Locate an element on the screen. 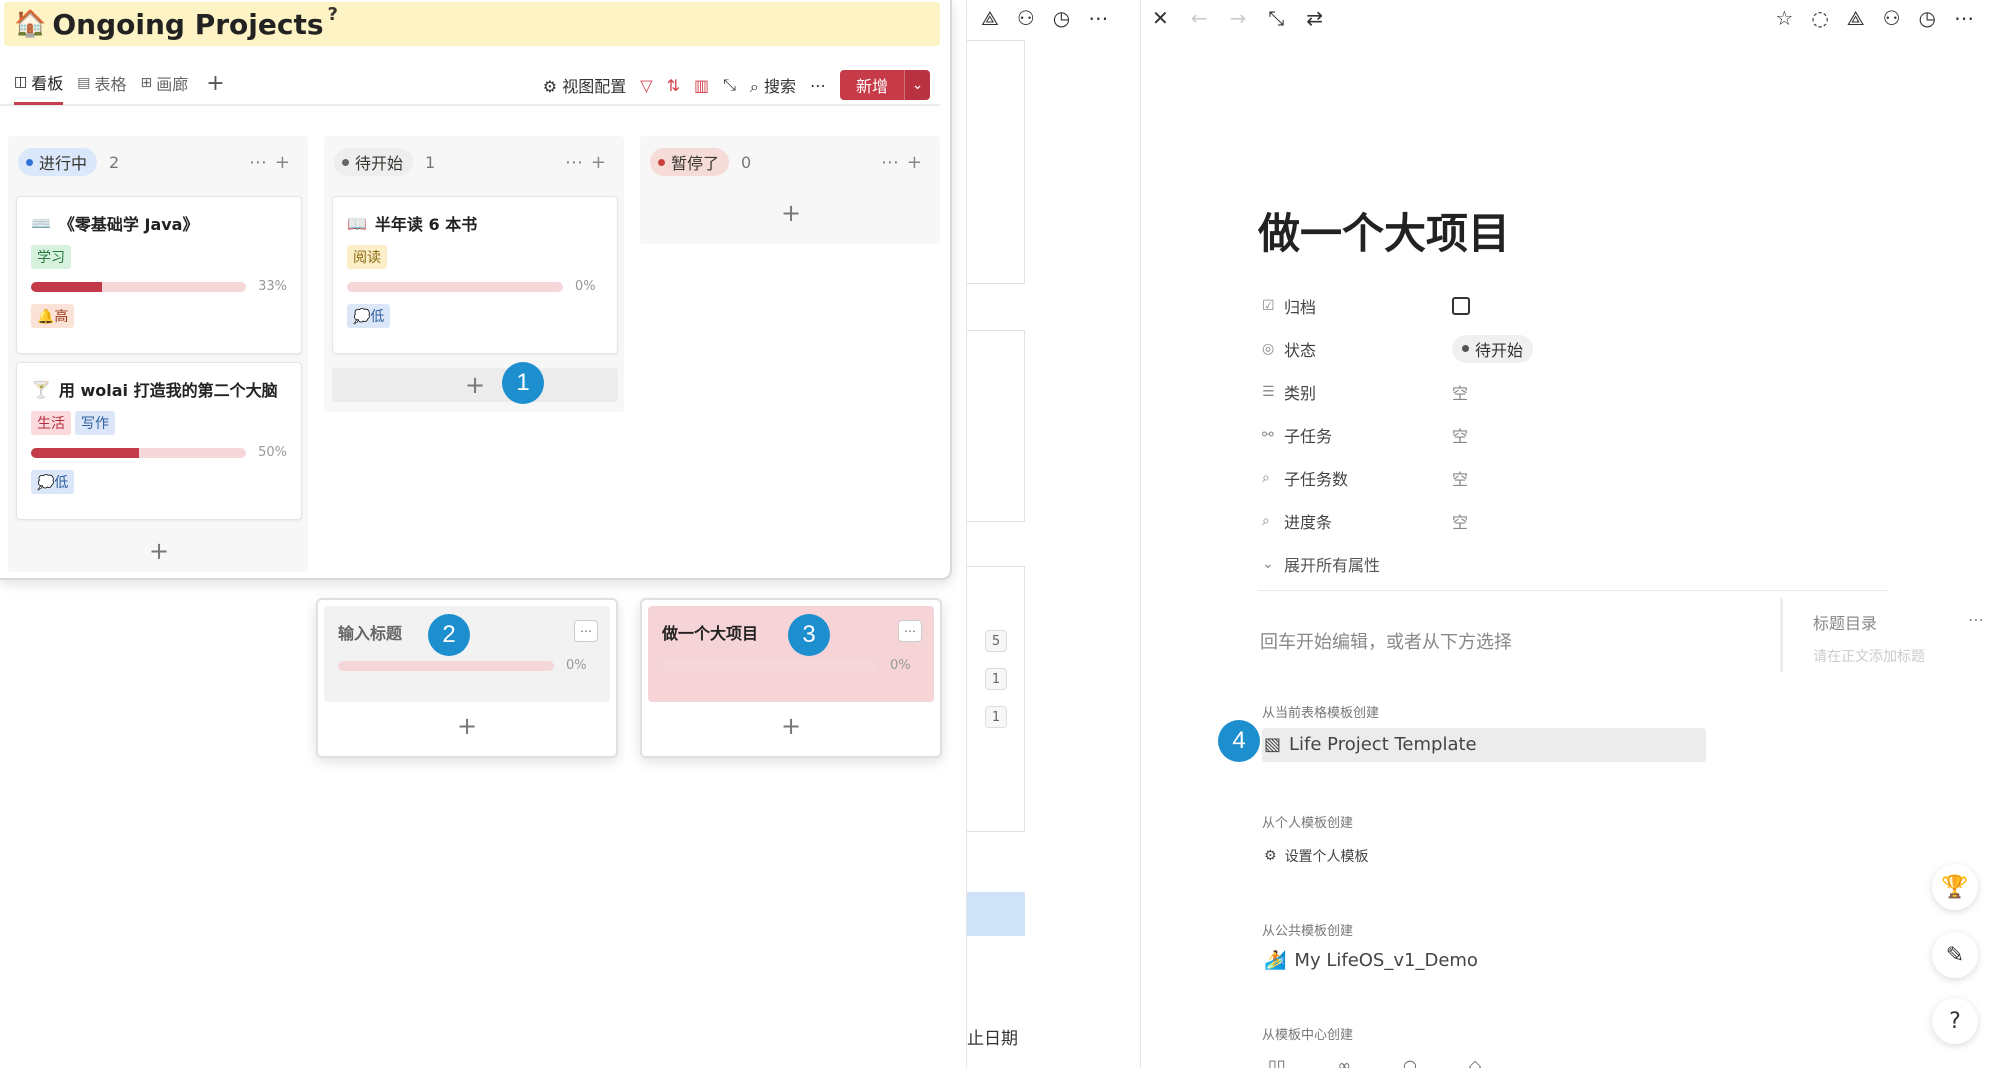  add-view-button: + is located at coordinates (215, 83).